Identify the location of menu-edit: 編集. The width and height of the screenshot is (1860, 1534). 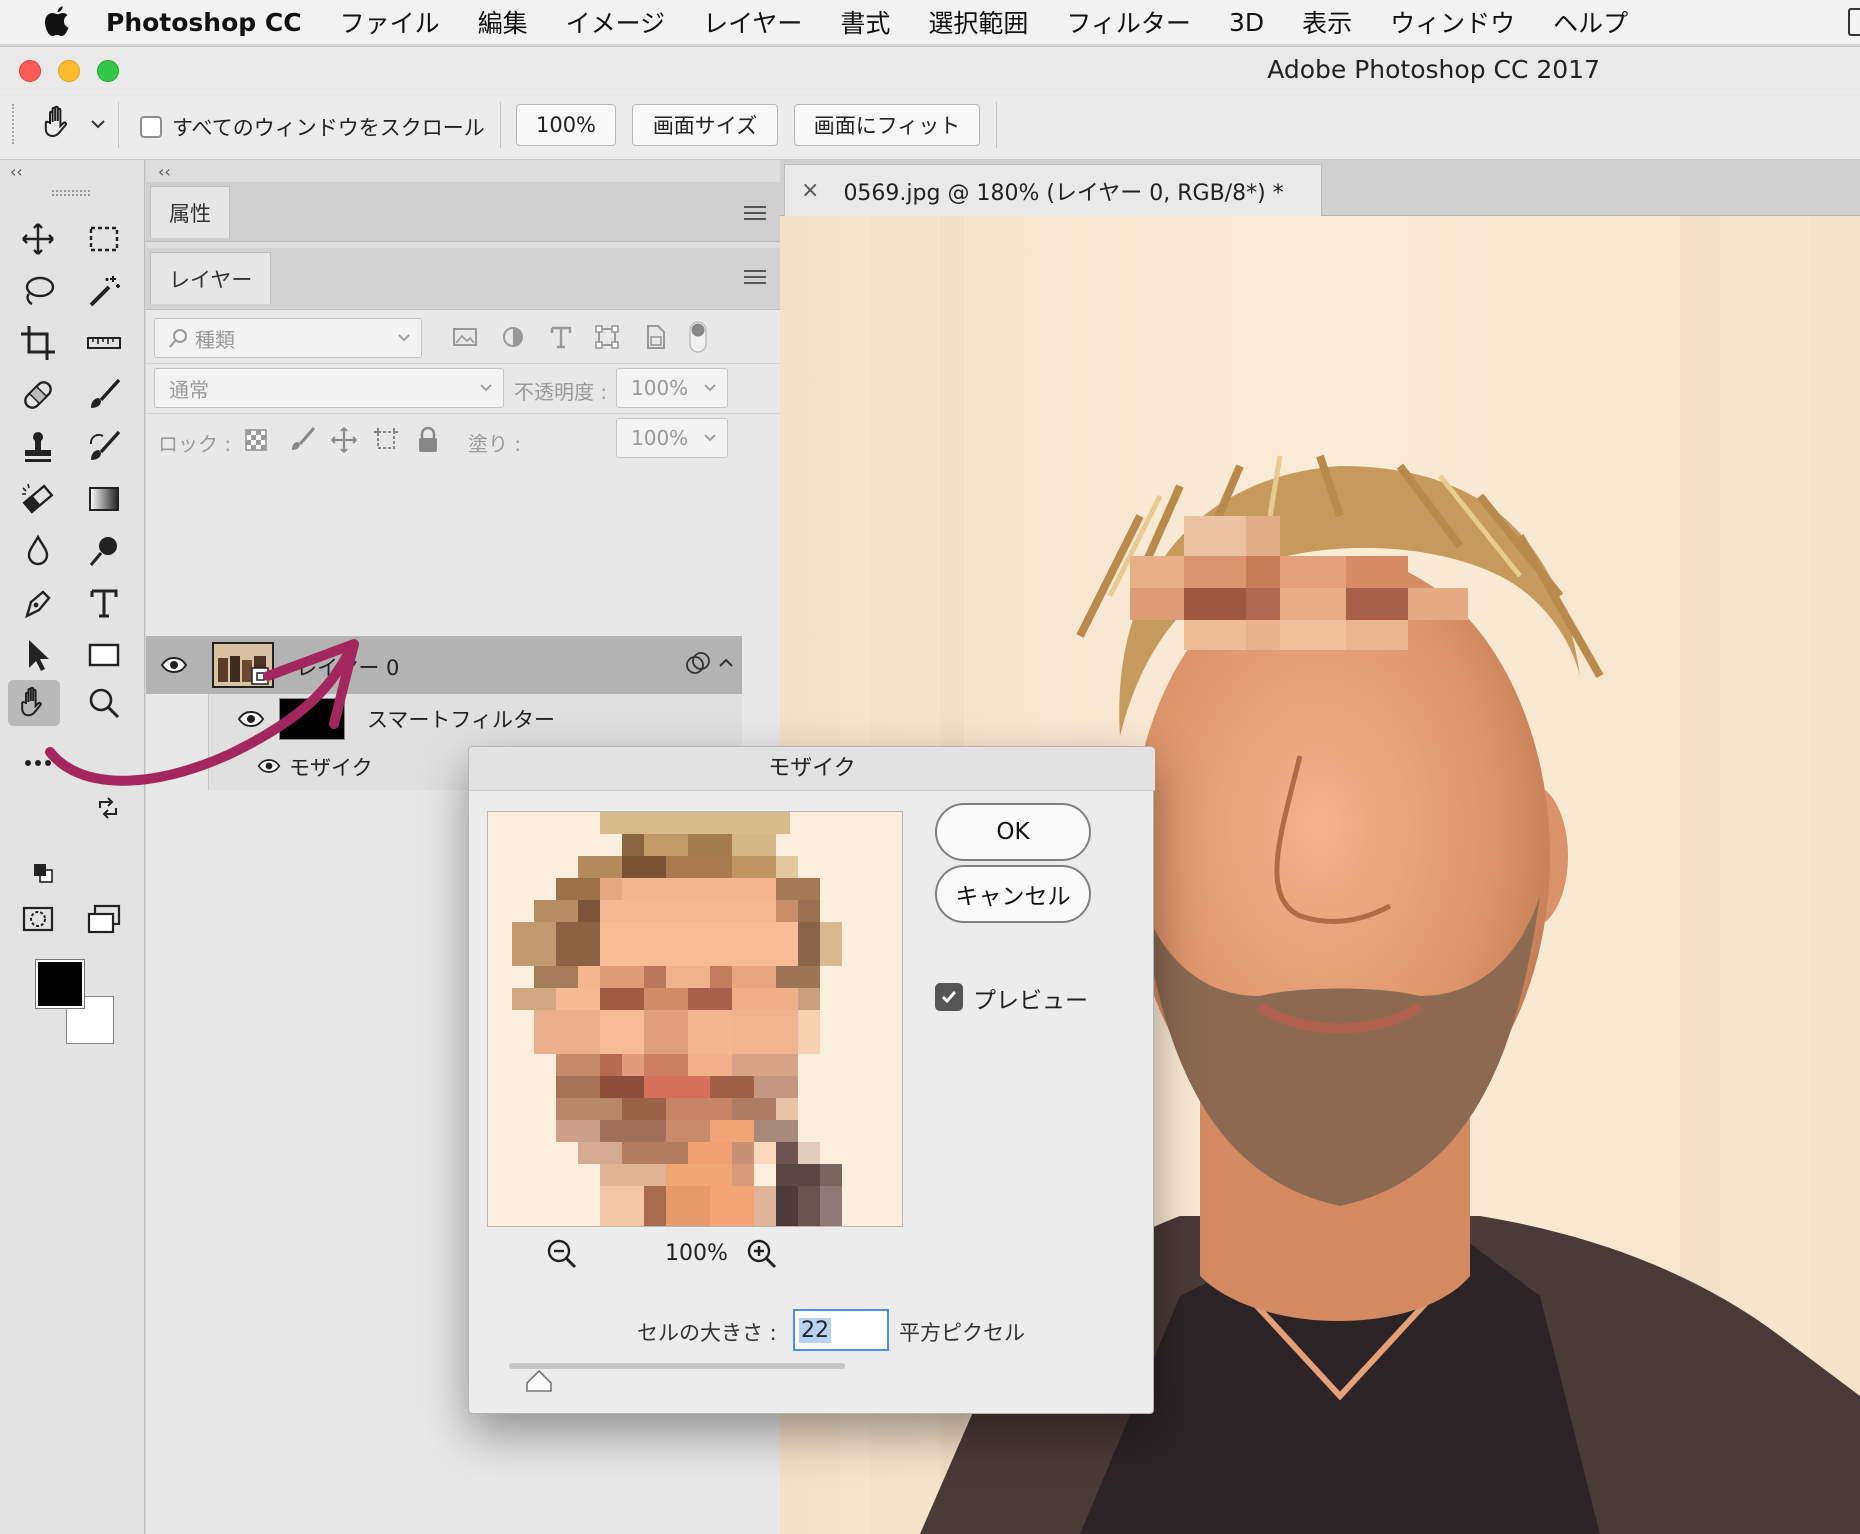
(503, 22).